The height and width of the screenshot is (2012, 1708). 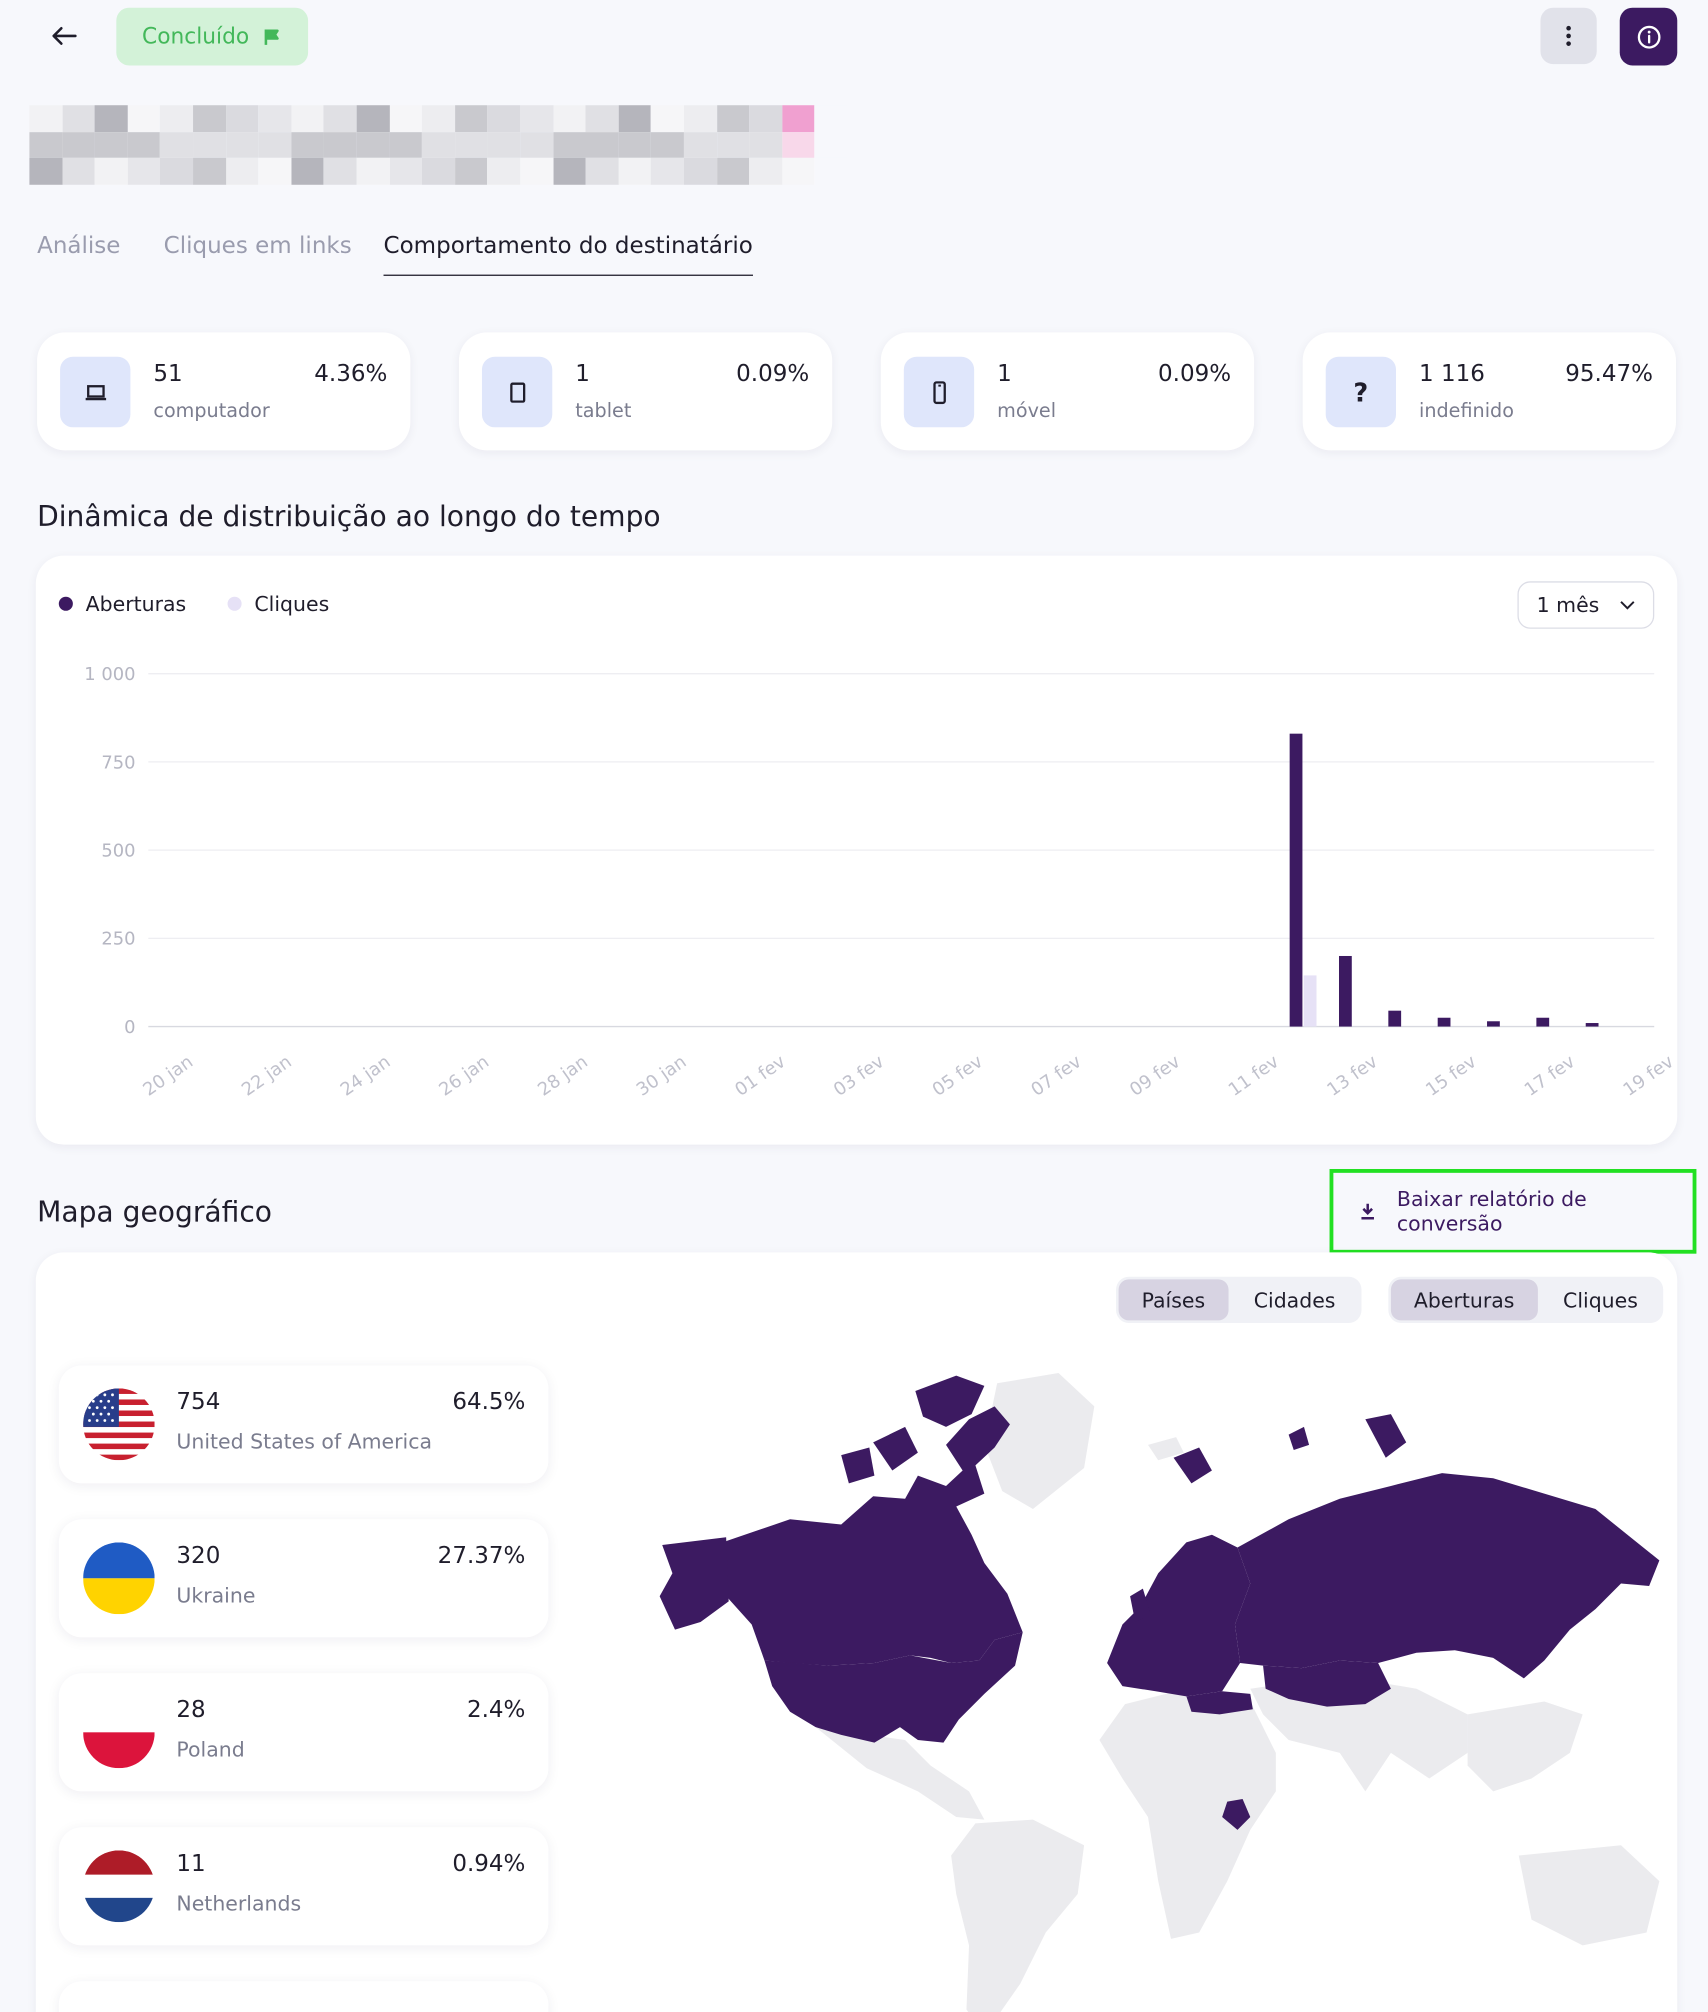 I want to click on info-button, so click(x=1648, y=36).